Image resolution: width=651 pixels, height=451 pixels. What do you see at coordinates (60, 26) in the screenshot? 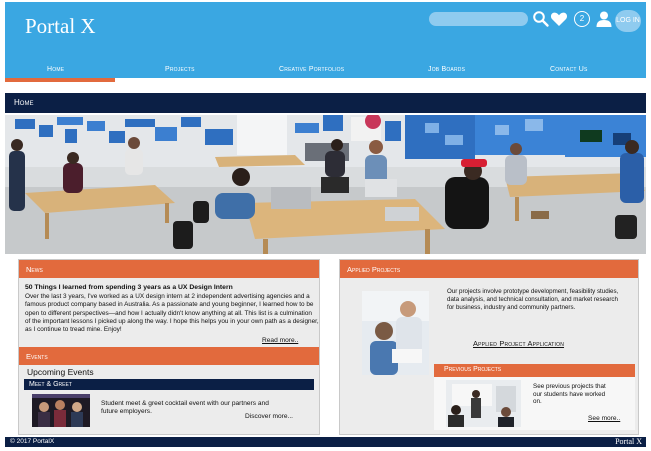
I see `site-logo: Portal X` at bounding box center [60, 26].